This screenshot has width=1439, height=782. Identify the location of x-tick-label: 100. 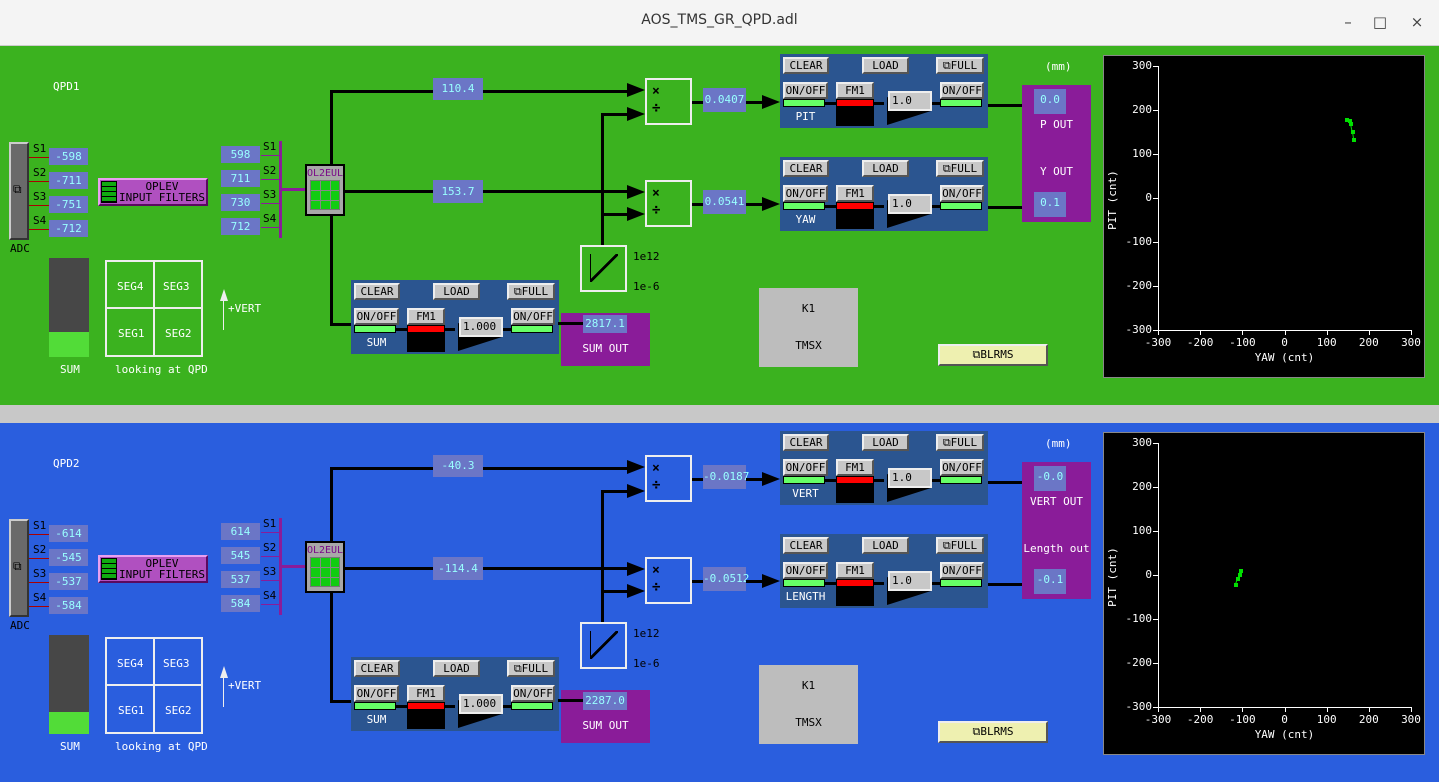
(1326, 719).